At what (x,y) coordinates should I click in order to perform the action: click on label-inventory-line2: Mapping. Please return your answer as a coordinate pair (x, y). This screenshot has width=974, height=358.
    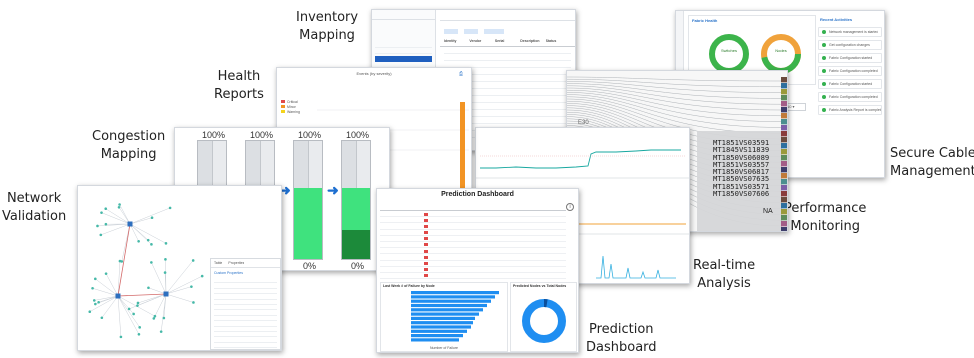
    Looking at the image, I should click on (327, 35).